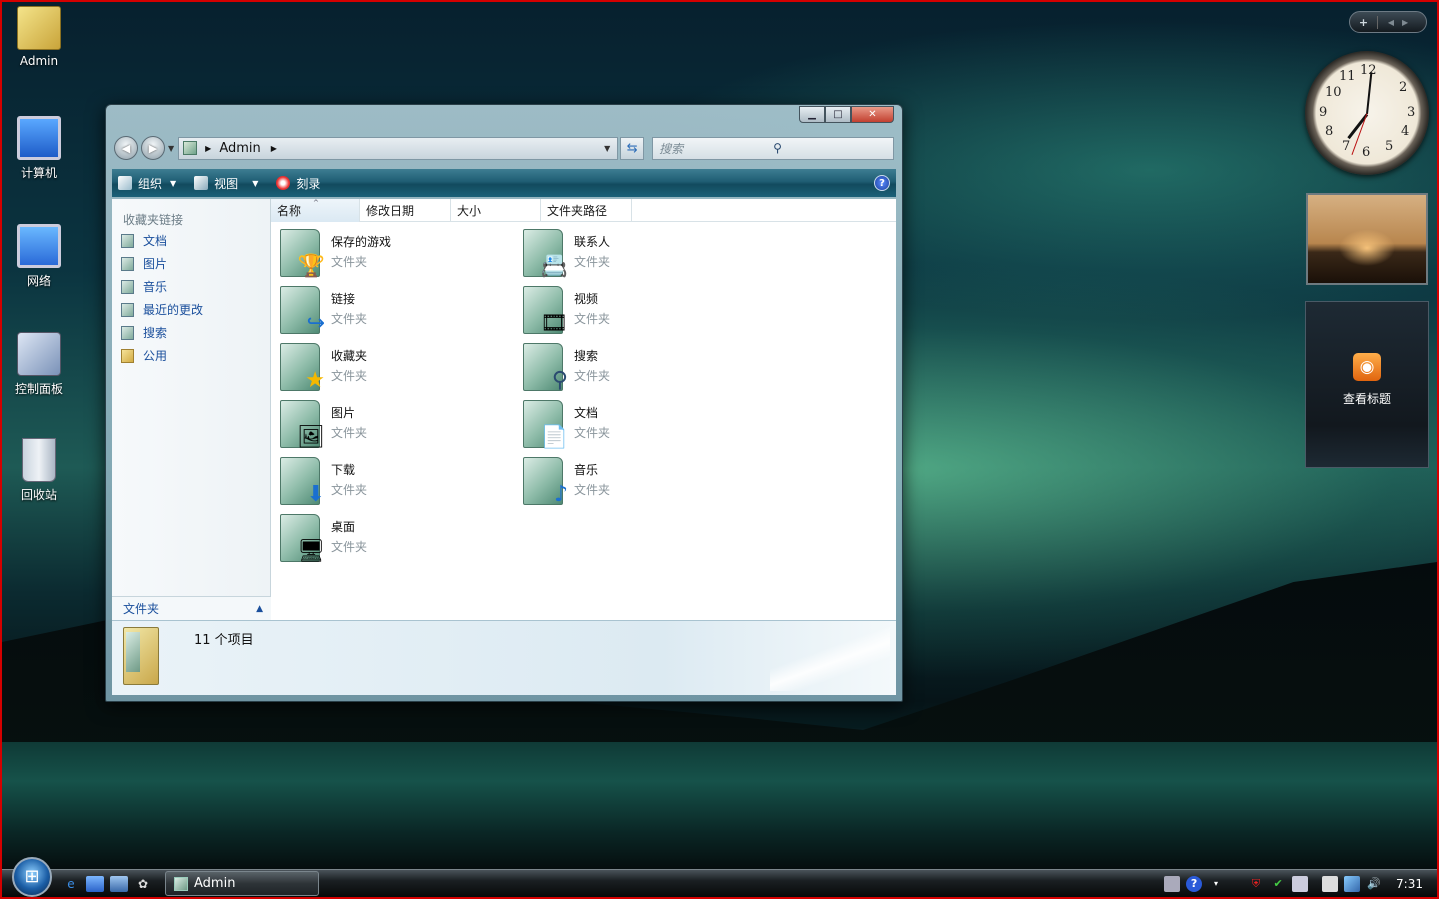  What do you see at coordinates (242, 883) in the screenshot?
I see `taskbar-button-admin: Admin` at bounding box center [242, 883].